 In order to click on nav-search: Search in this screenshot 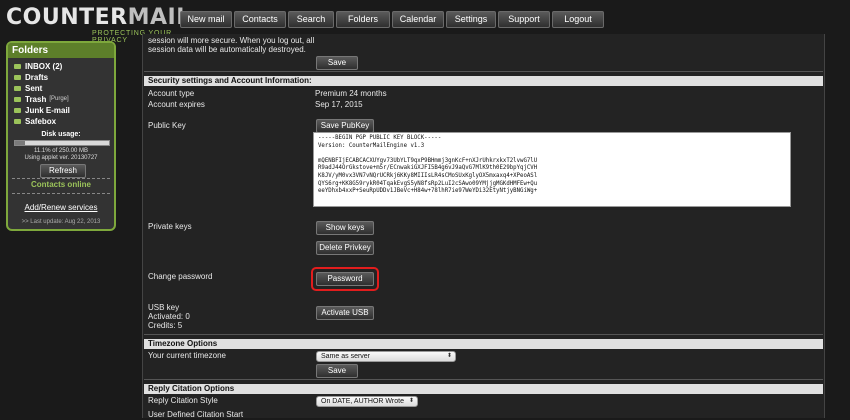, I will do `click(311, 19)`.